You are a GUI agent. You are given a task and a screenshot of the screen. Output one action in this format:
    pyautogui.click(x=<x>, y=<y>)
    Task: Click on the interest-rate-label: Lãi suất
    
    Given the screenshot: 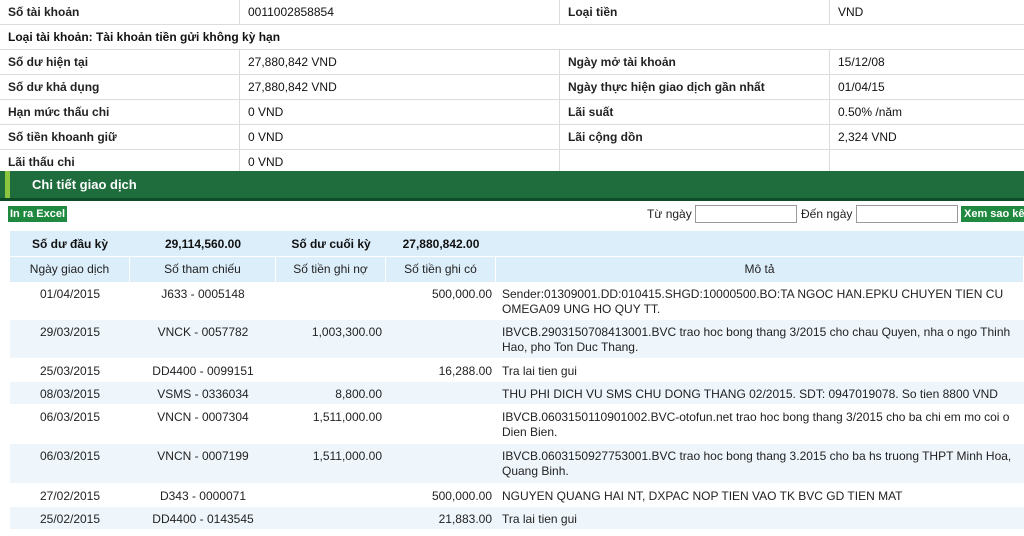 What is the action you would take?
    pyautogui.click(x=695, y=112)
    